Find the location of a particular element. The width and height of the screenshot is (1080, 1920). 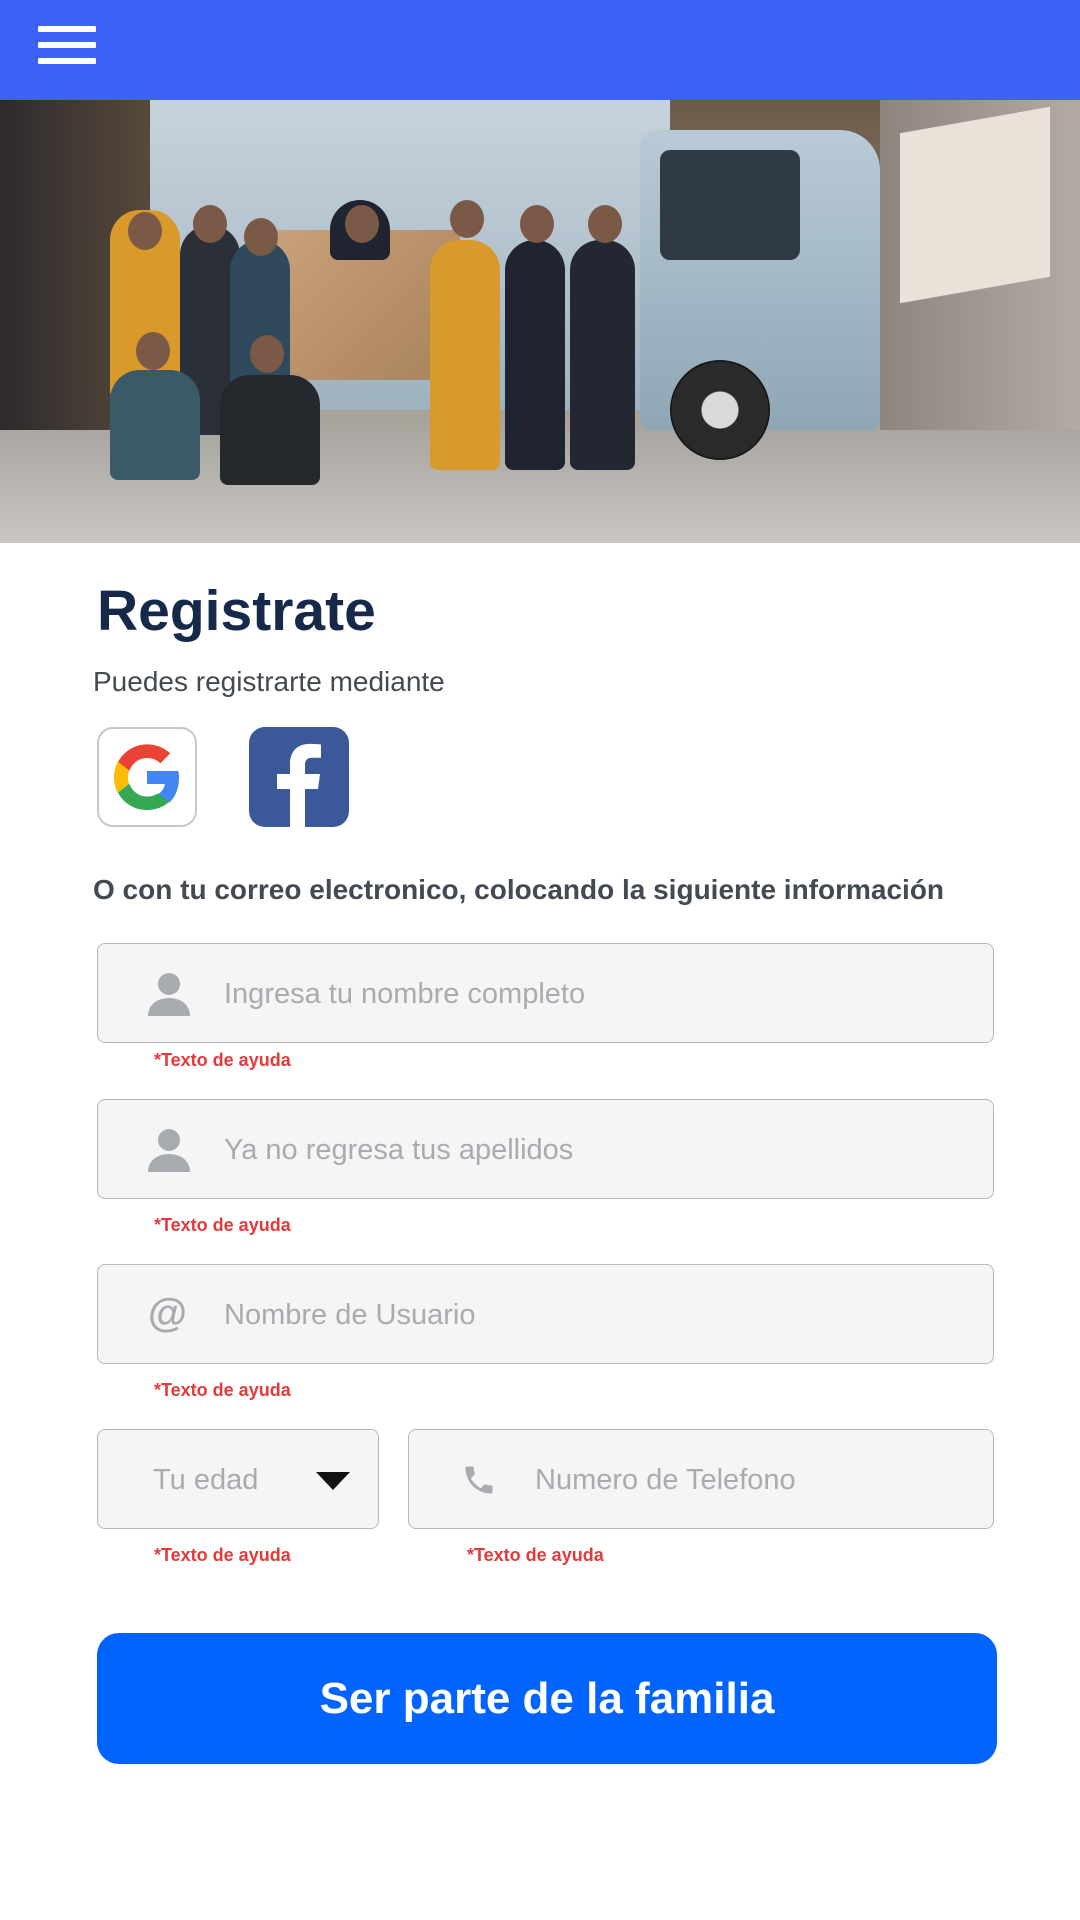

page-title: Registrate is located at coordinates (236, 611).